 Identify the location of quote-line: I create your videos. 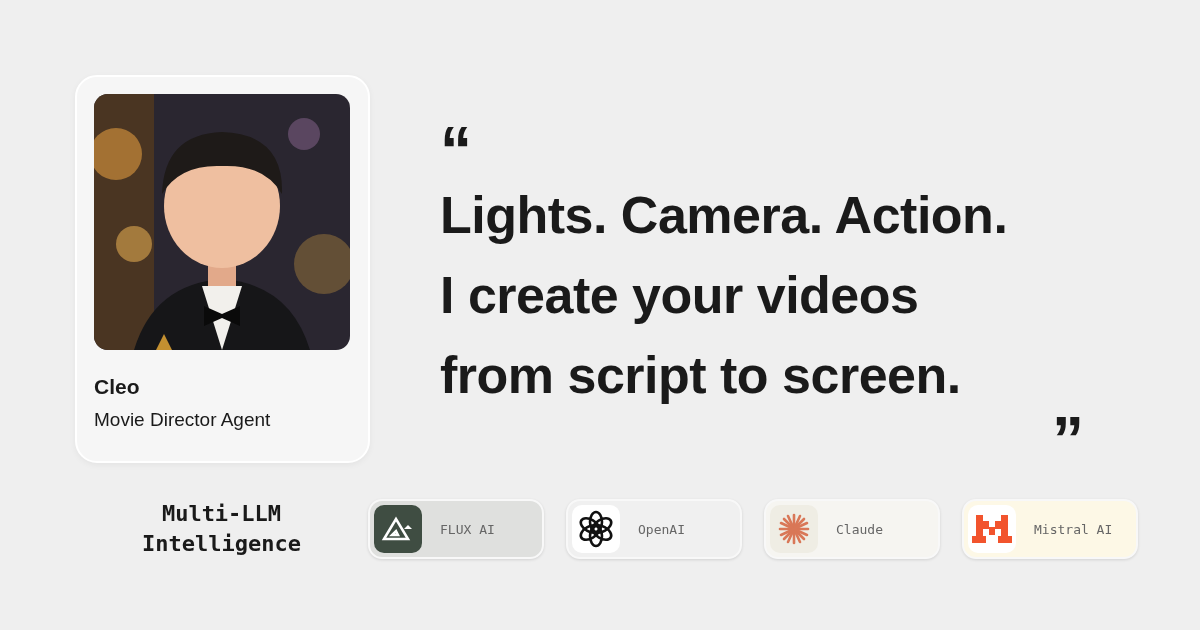
(679, 295).